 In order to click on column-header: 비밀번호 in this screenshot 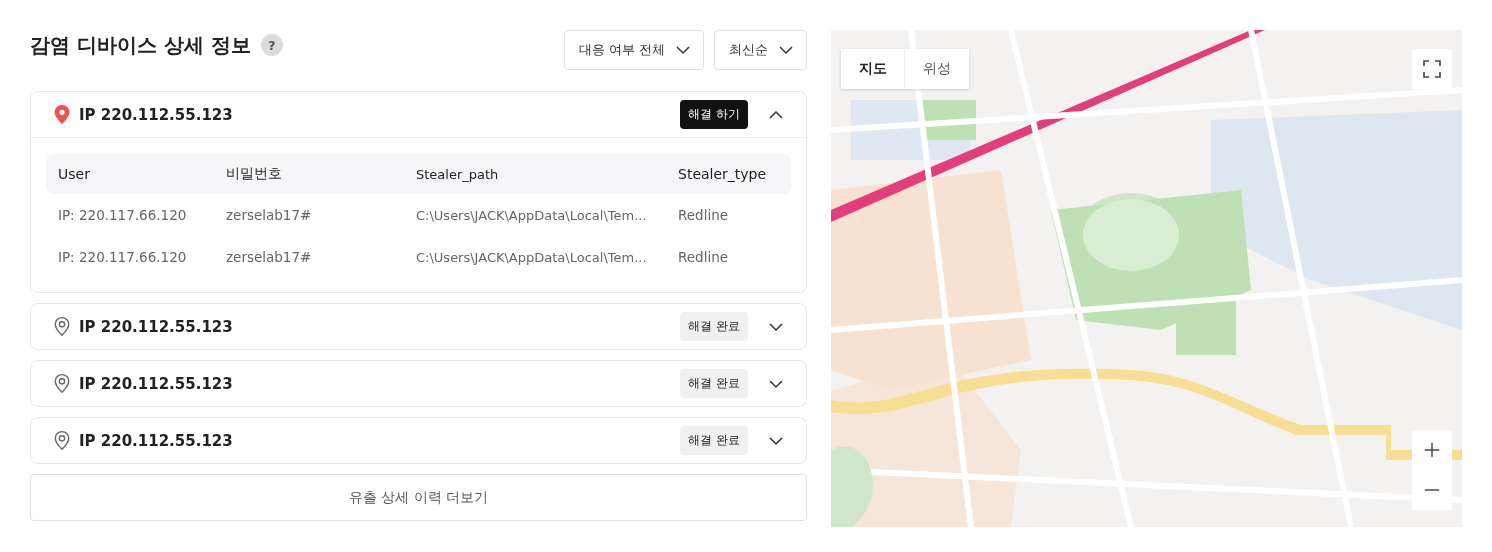, I will do `click(254, 174)`.